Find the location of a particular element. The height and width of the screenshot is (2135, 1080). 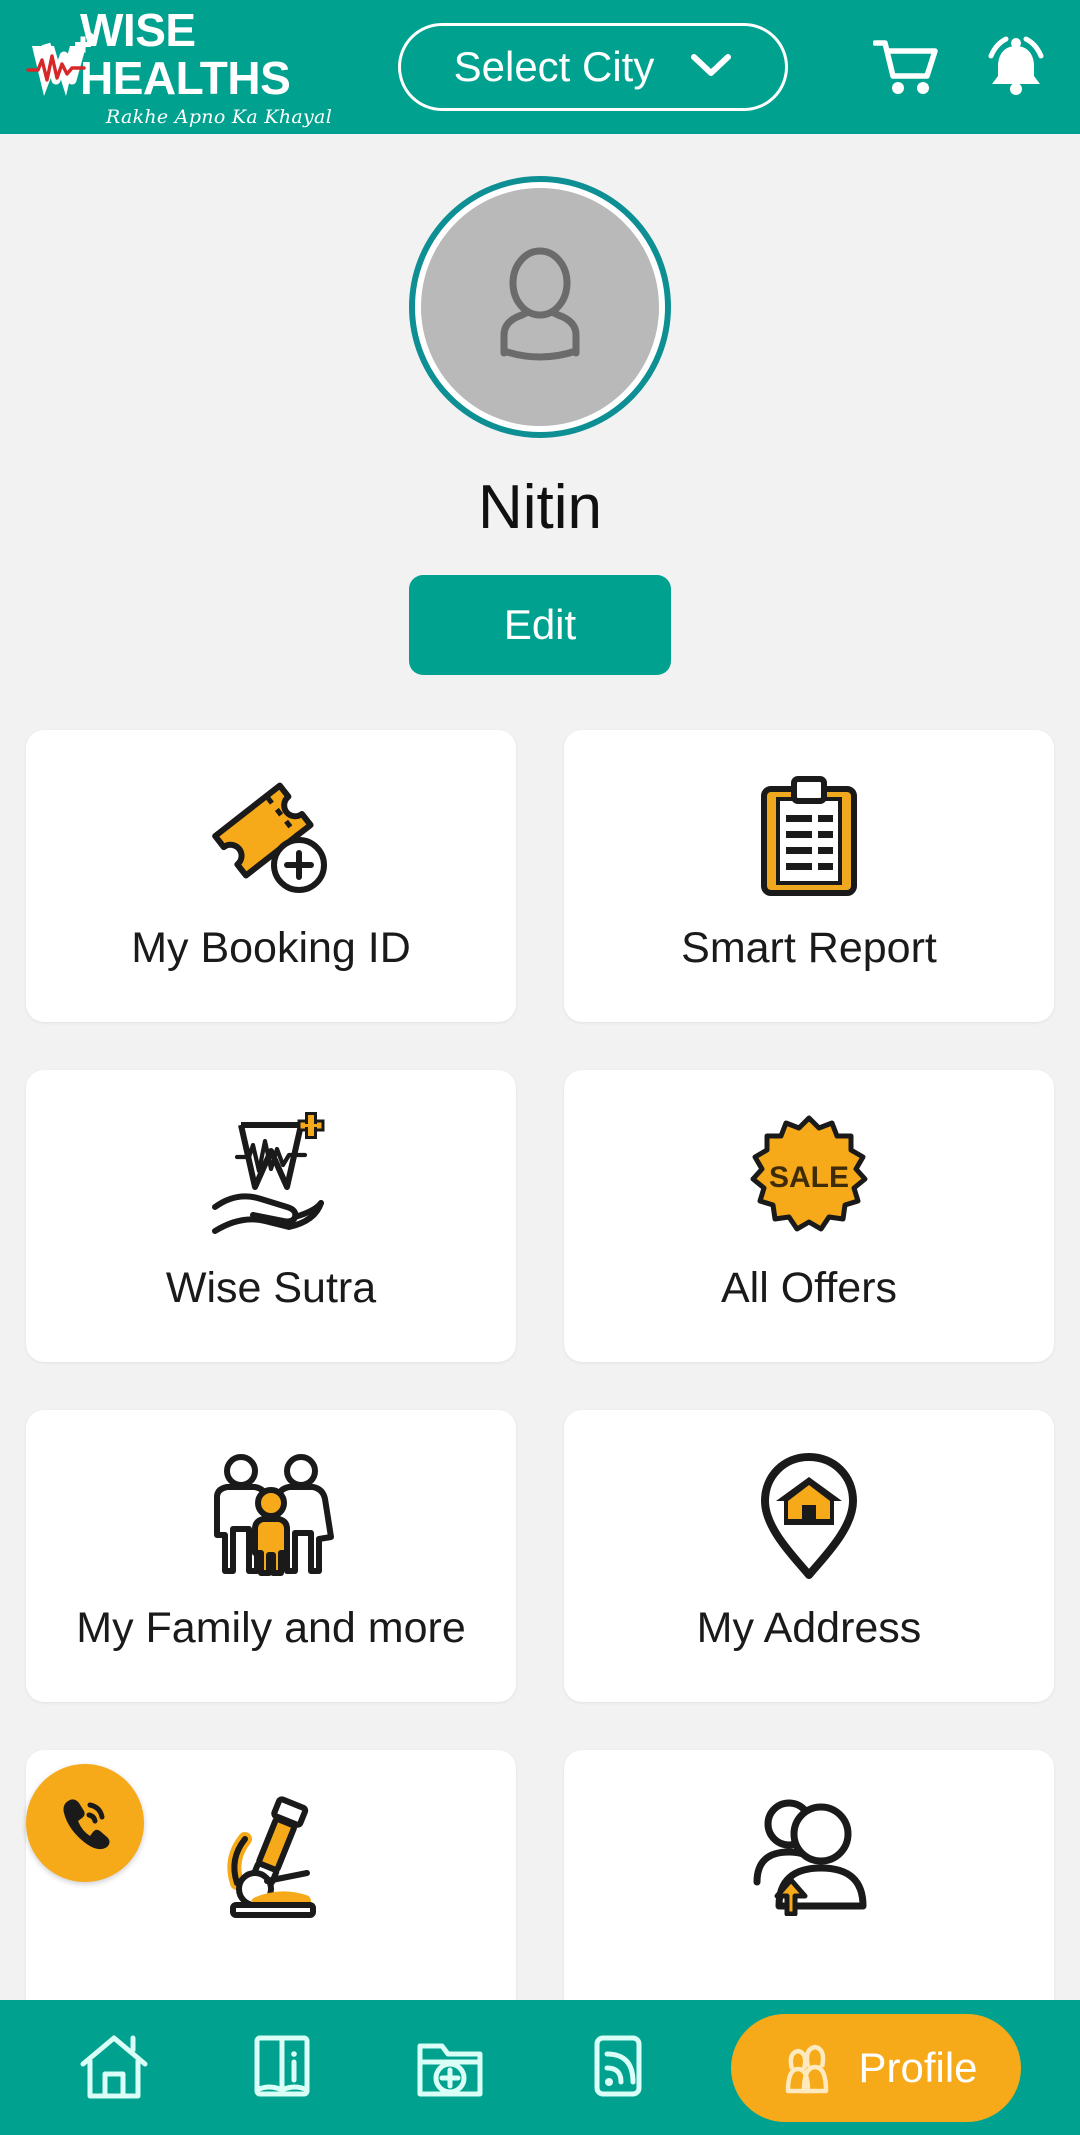

card-switch-user is located at coordinates (809, 1896).